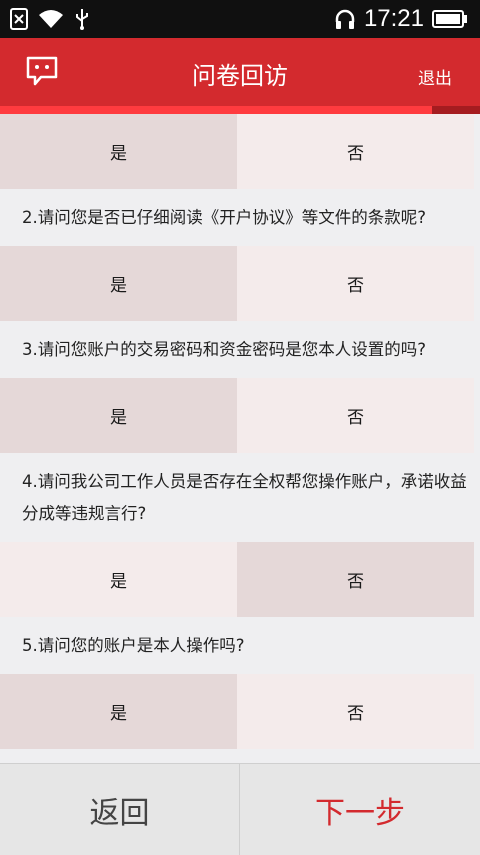 The height and width of the screenshot is (855, 480). What do you see at coordinates (244, 497) in the screenshot?
I see `question-text: 4.请问我公司工作人员是否存在全权帮您操作账户，承诺收益分成等违规言行?` at bounding box center [244, 497].